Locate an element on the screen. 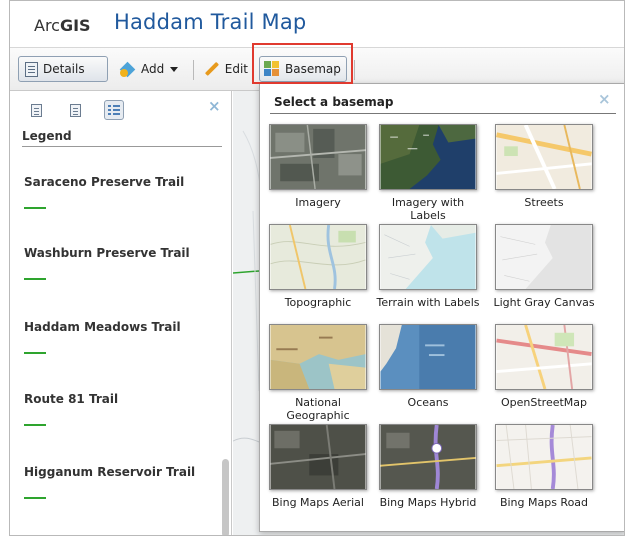 The height and width of the screenshot is (536, 634). legend-item: Route 81 Trail is located at coordinates (119, 409).